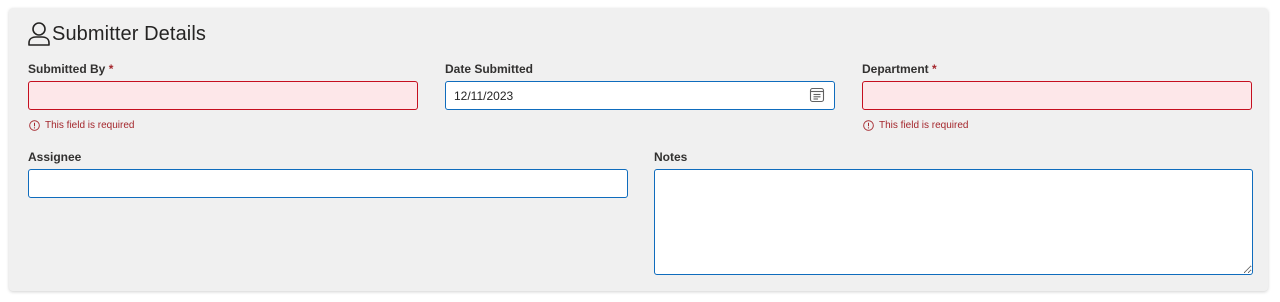 This screenshot has height=302, width=1280. I want to click on notes-label-text: Notes, so click(671, 157).